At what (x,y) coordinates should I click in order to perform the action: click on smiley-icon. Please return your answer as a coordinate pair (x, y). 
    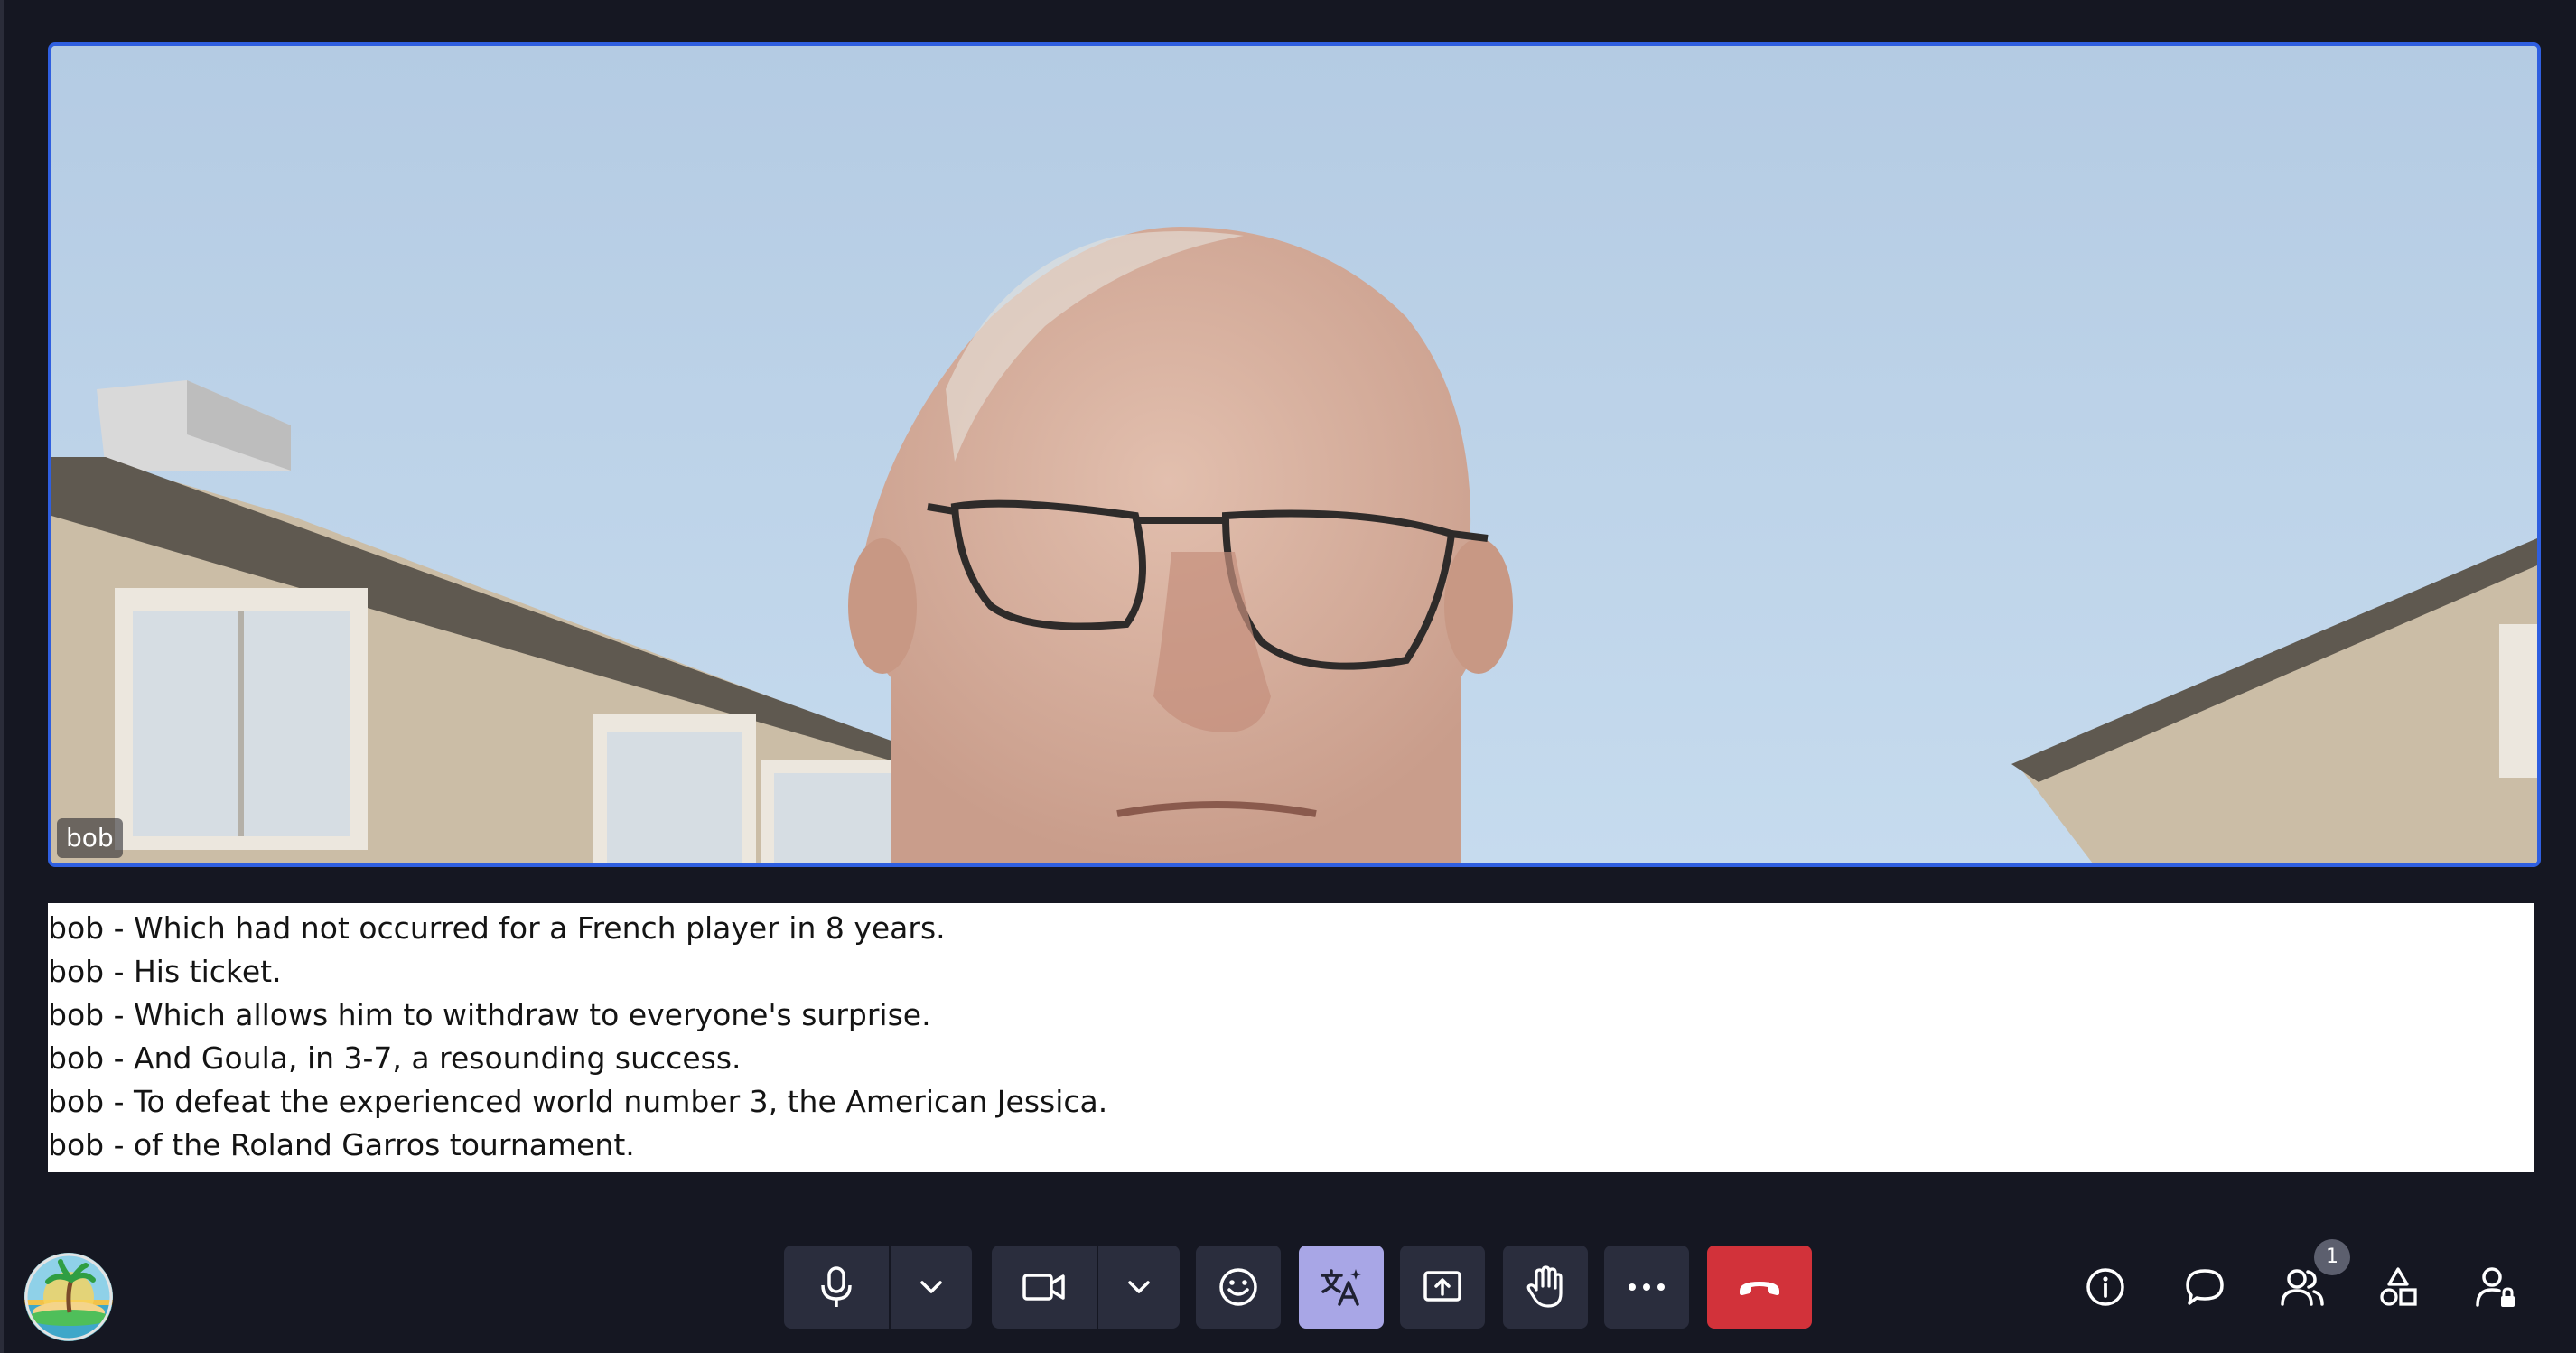
    Looking at the image, I should click on (1238, 1287).